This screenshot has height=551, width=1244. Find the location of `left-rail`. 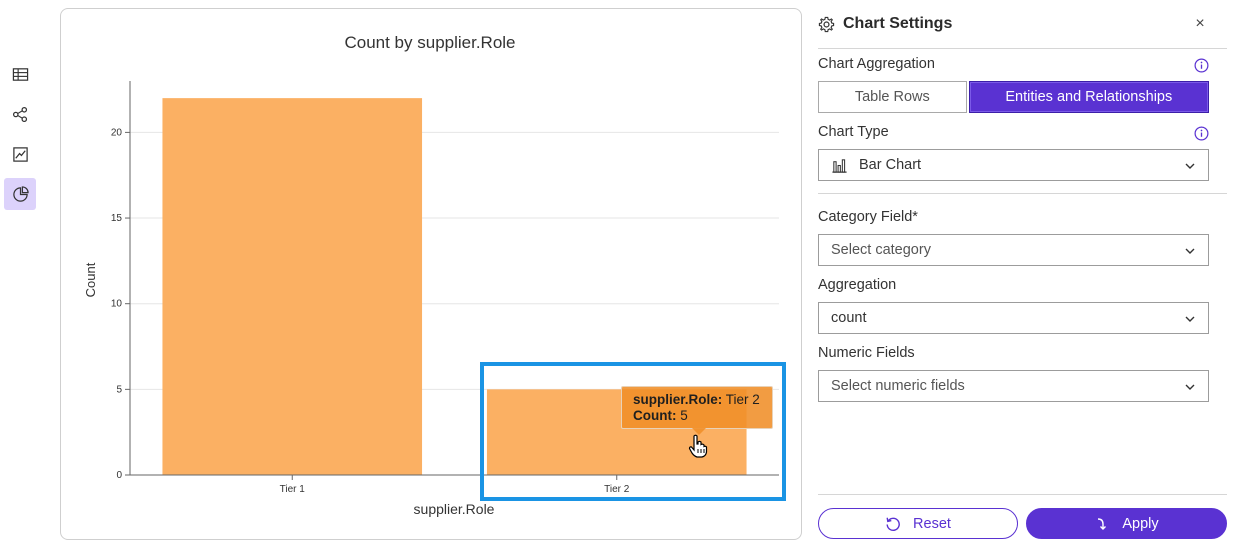

left-rail is located at coordinates (22, 275).